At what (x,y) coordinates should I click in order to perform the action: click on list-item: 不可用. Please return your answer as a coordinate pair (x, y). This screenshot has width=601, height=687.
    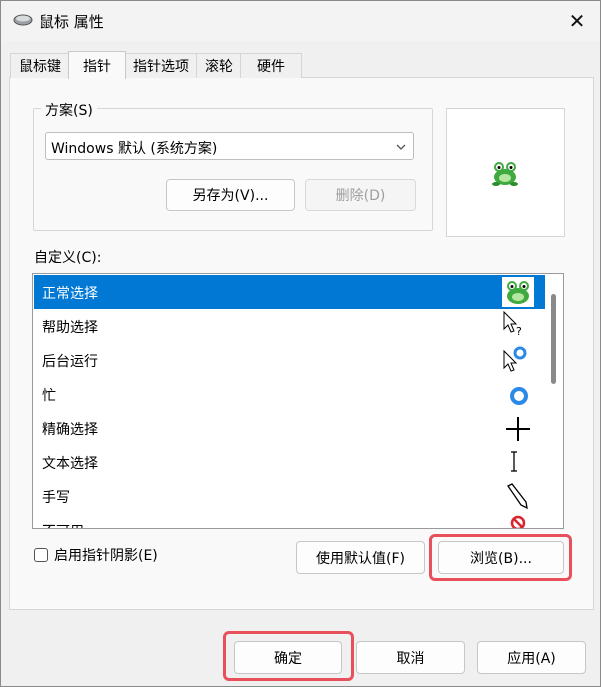
    Looking at the image, I should click on (289, 520).